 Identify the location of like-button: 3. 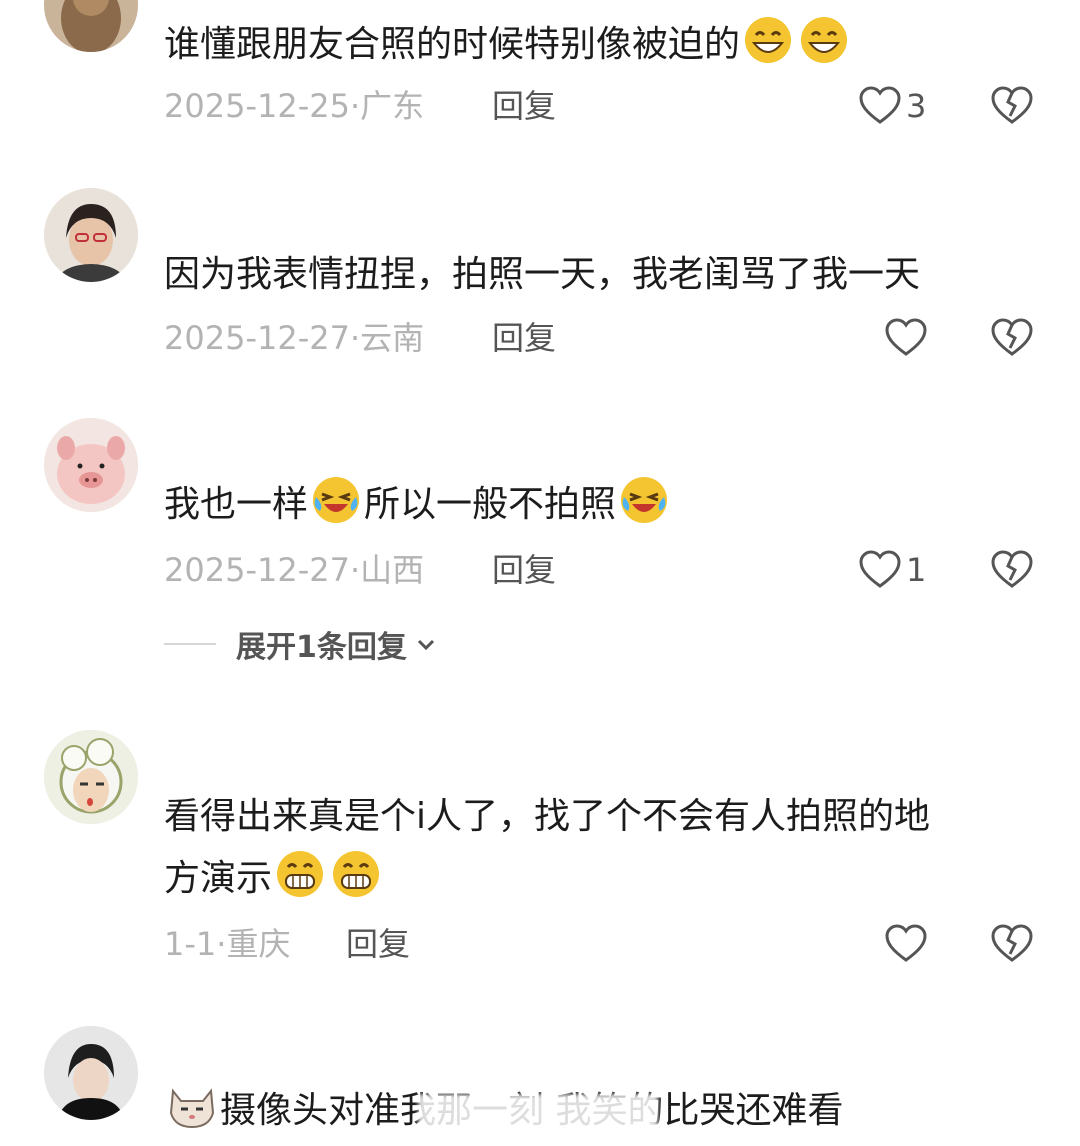
(892, 106).